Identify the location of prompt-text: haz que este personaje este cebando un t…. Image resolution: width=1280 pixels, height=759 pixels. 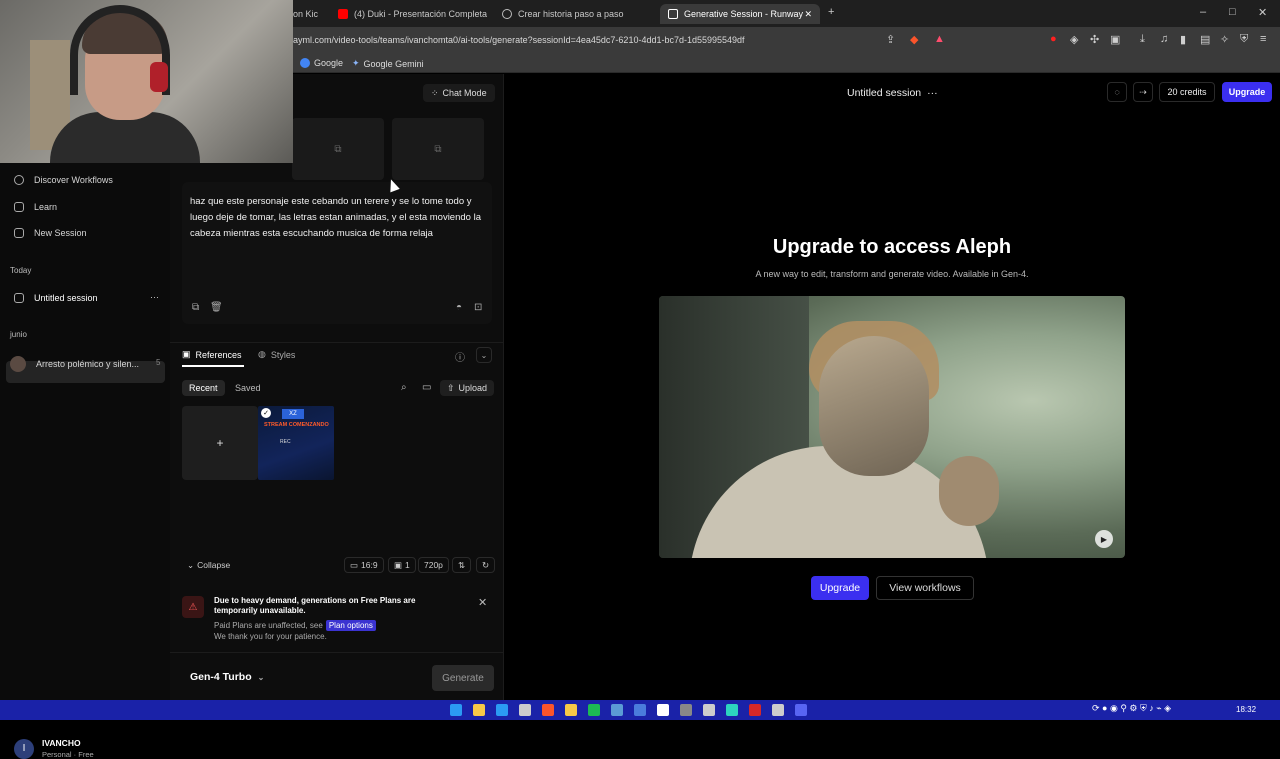
(338, 218).